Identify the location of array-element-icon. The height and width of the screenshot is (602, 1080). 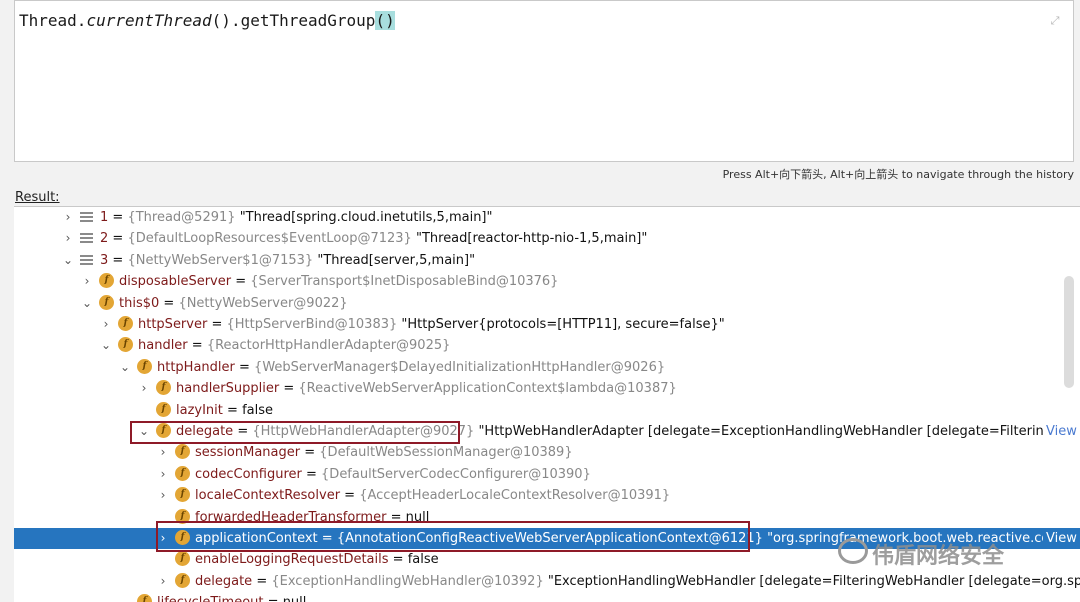
(86, 260).